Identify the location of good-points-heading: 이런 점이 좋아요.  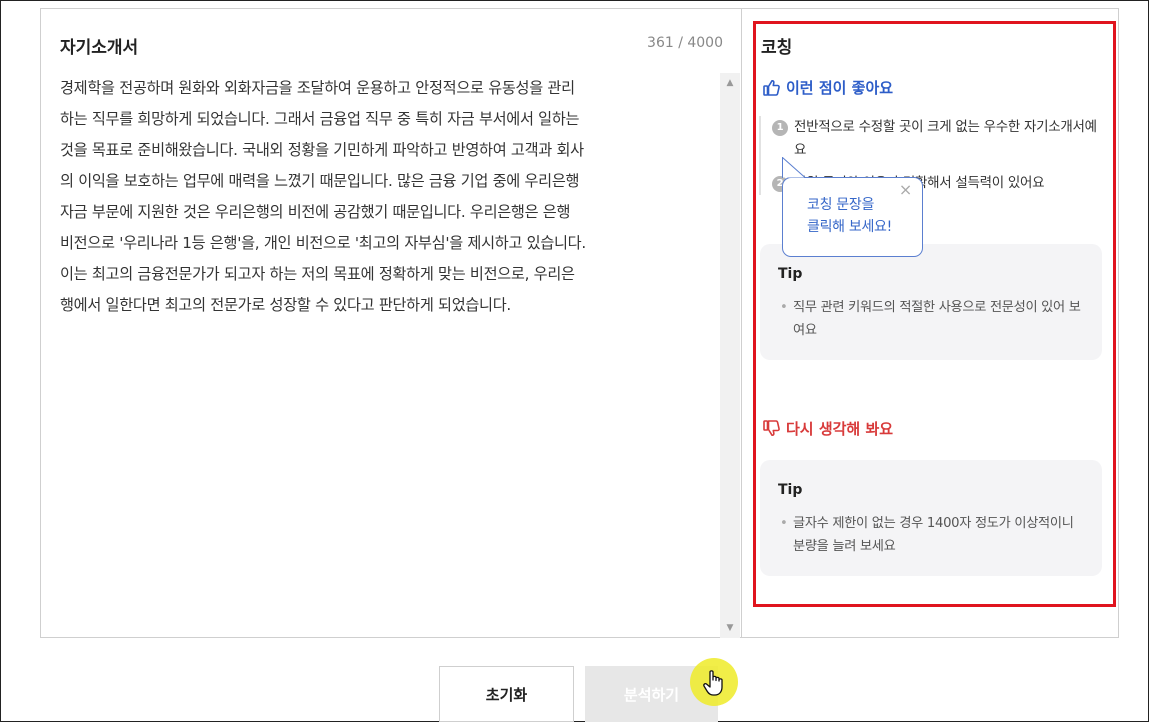
(828, 87).